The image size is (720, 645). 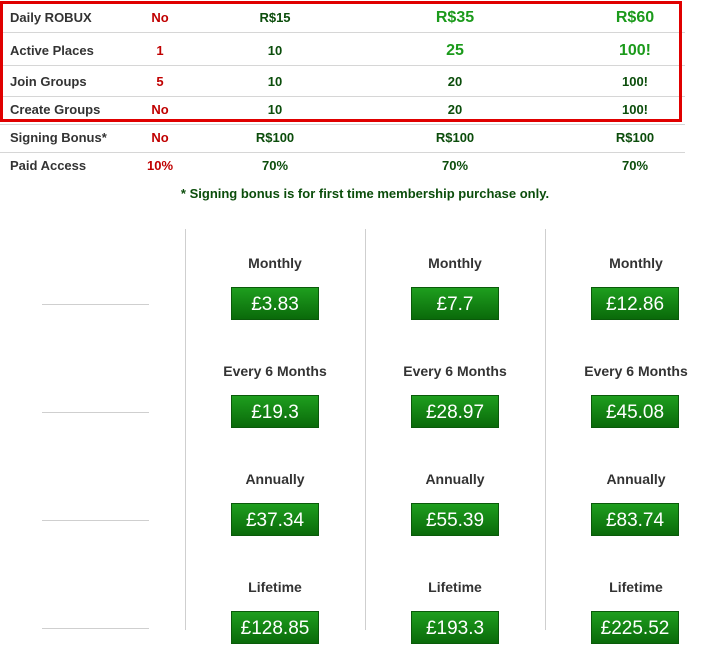 What do you see at coordinates (52, 50) in the screenshot?
I see `row-label: Active Places` at bounding box center [52, 50].